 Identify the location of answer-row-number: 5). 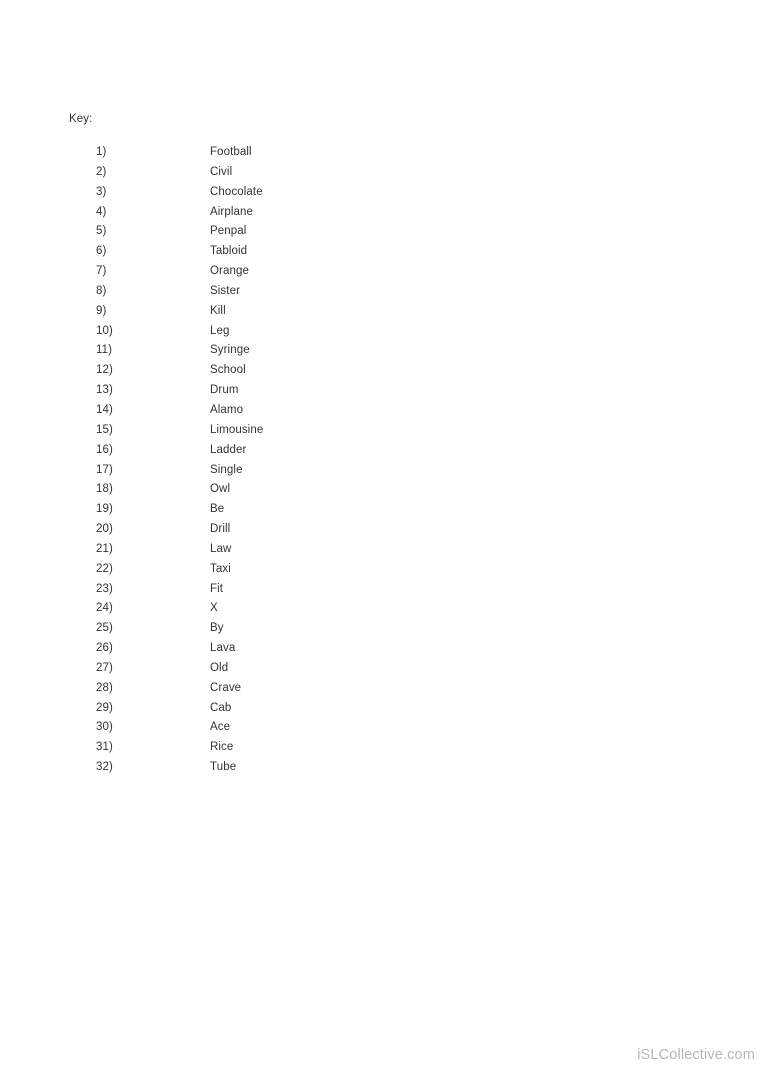
(101, 231).